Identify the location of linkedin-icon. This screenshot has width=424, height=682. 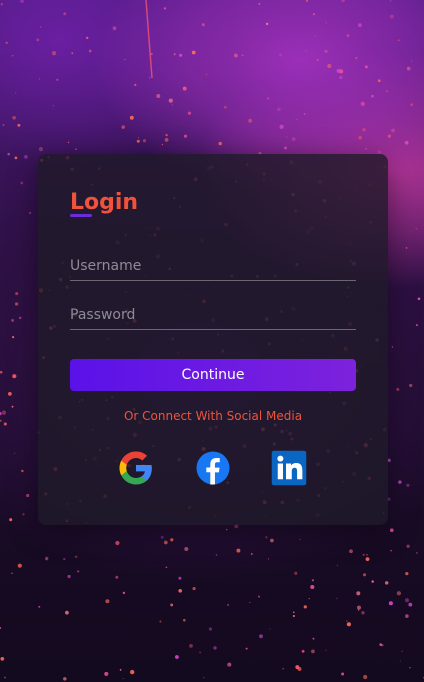
(289, 468).